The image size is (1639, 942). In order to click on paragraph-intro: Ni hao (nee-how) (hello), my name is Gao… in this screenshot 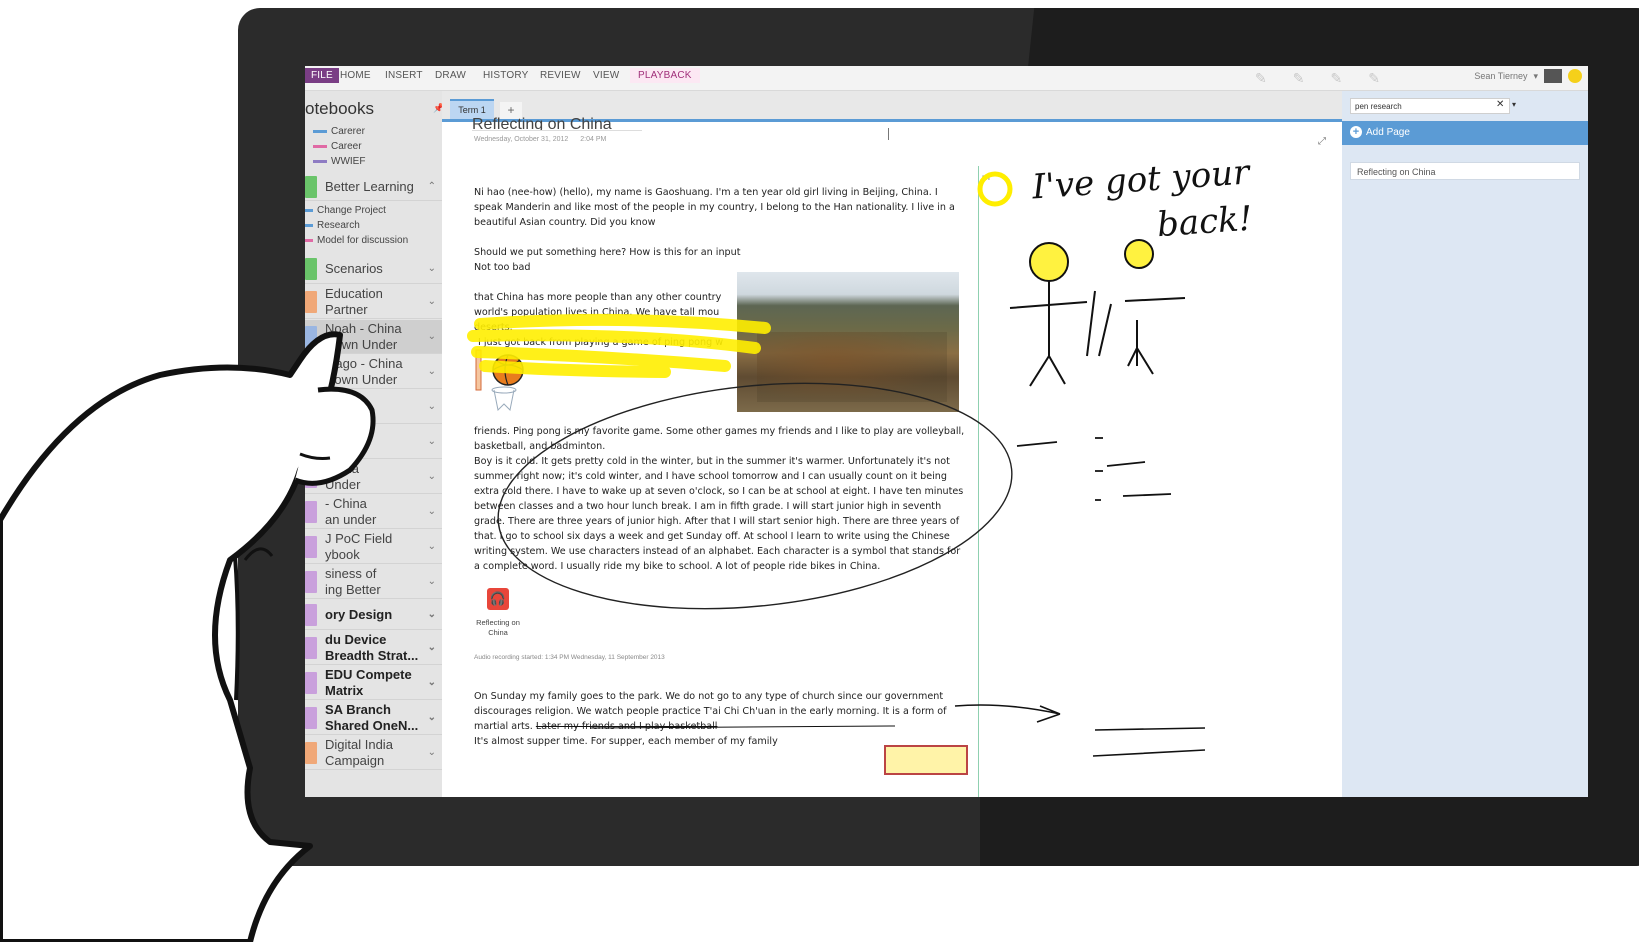, I will do `click(720, 207)`.